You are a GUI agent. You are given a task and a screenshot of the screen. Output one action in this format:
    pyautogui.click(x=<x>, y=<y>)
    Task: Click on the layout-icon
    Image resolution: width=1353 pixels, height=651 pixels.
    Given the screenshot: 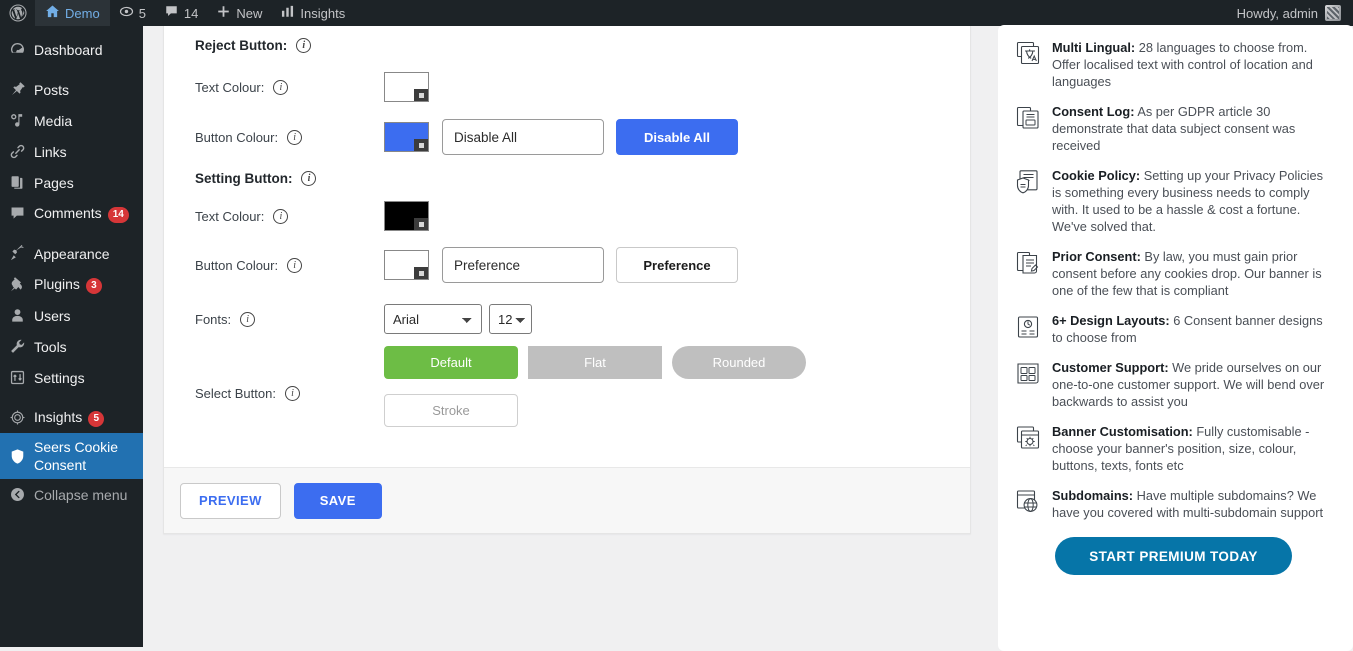 What is the action you would take?
    pyautogui.click(x=1028, y=327)
    